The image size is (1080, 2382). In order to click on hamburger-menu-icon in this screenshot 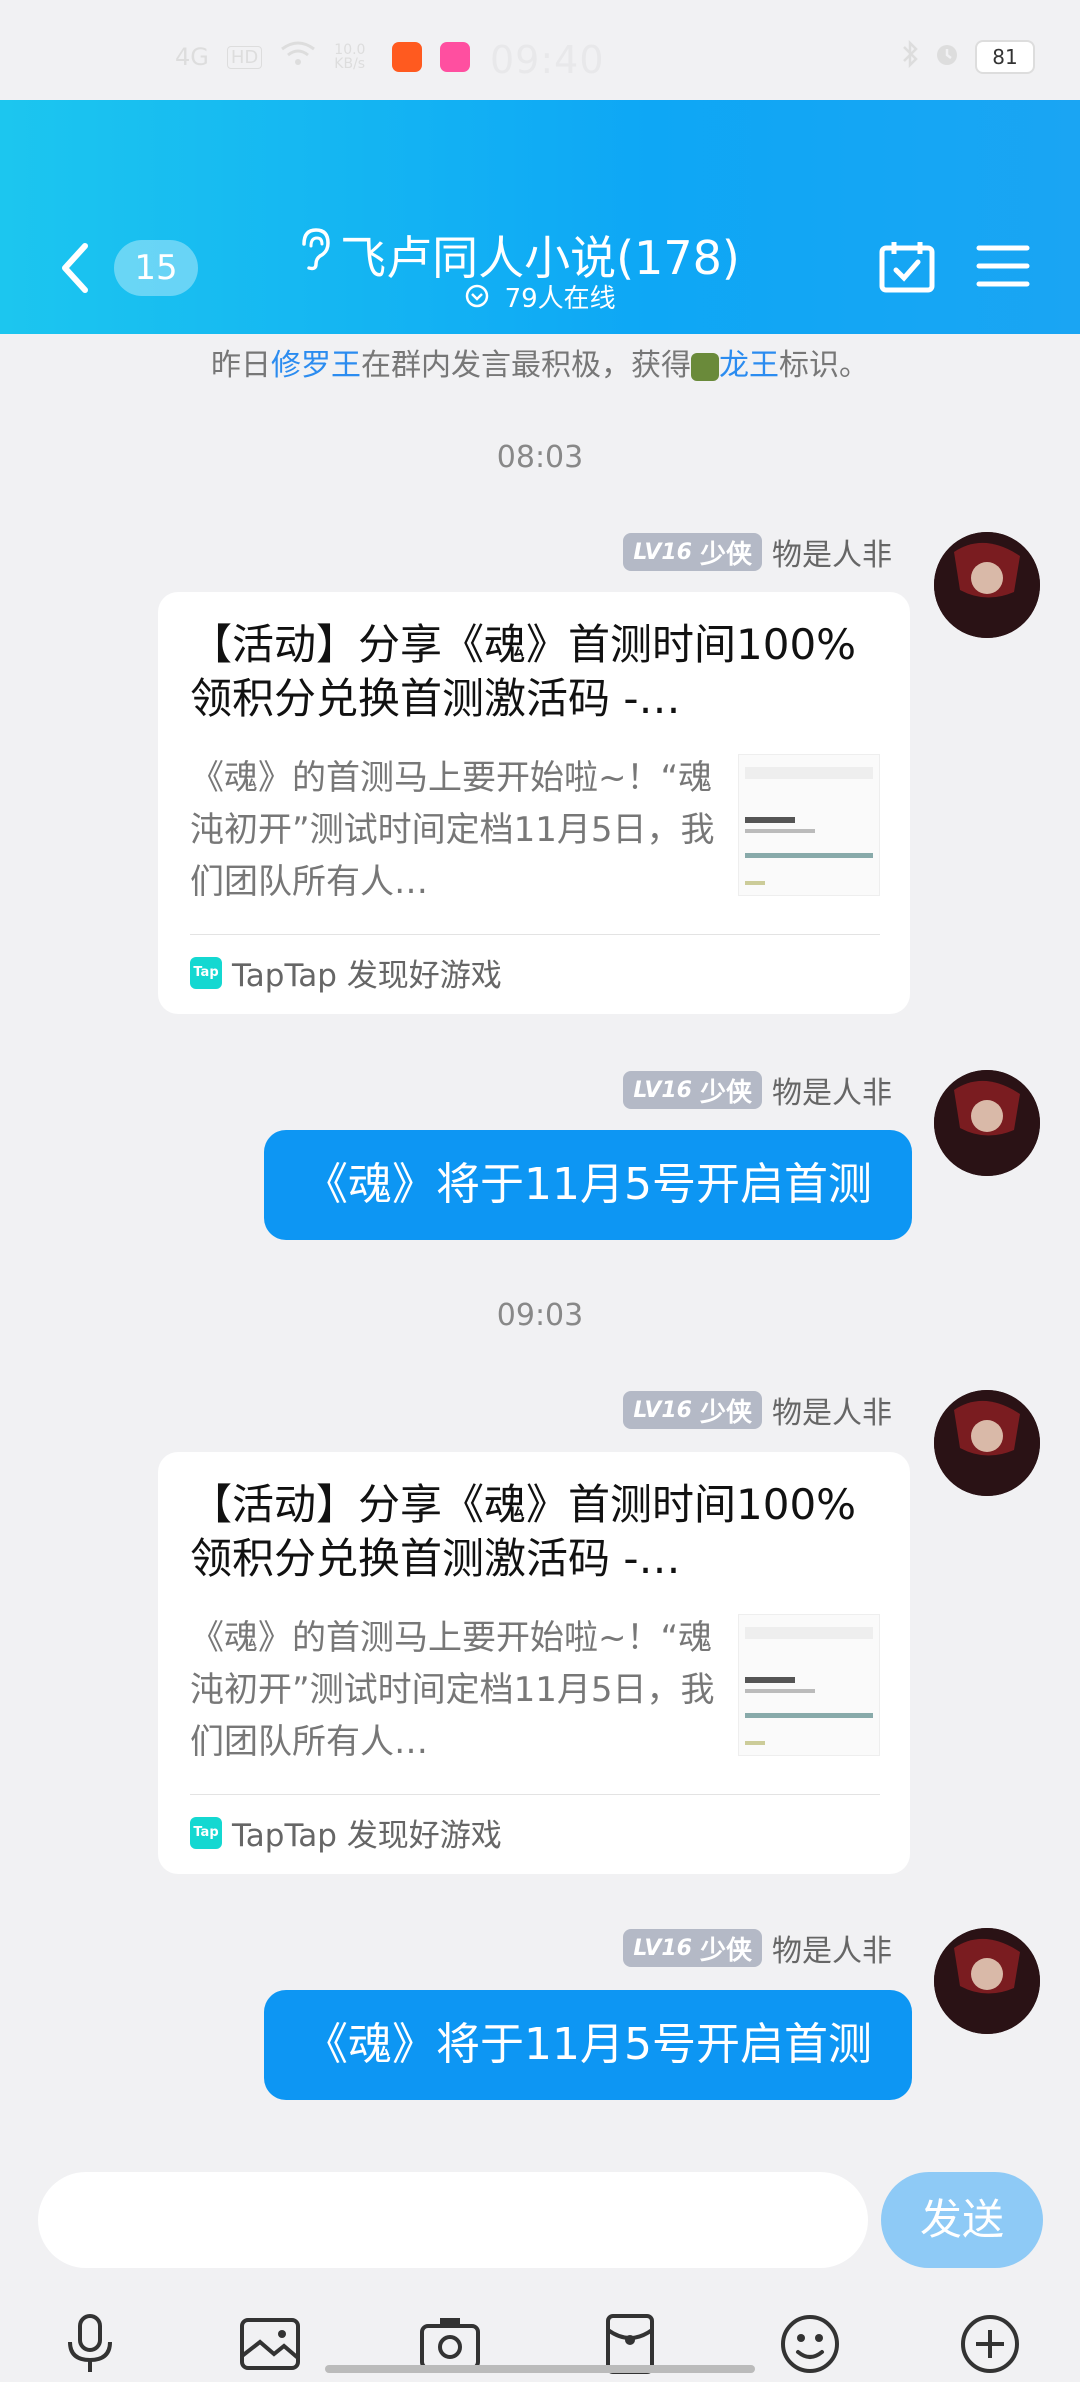, I will do `click(1003, 266)`.